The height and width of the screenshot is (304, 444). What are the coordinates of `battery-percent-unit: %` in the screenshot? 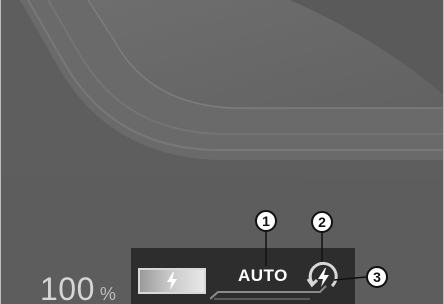 It's located at (107, 294).